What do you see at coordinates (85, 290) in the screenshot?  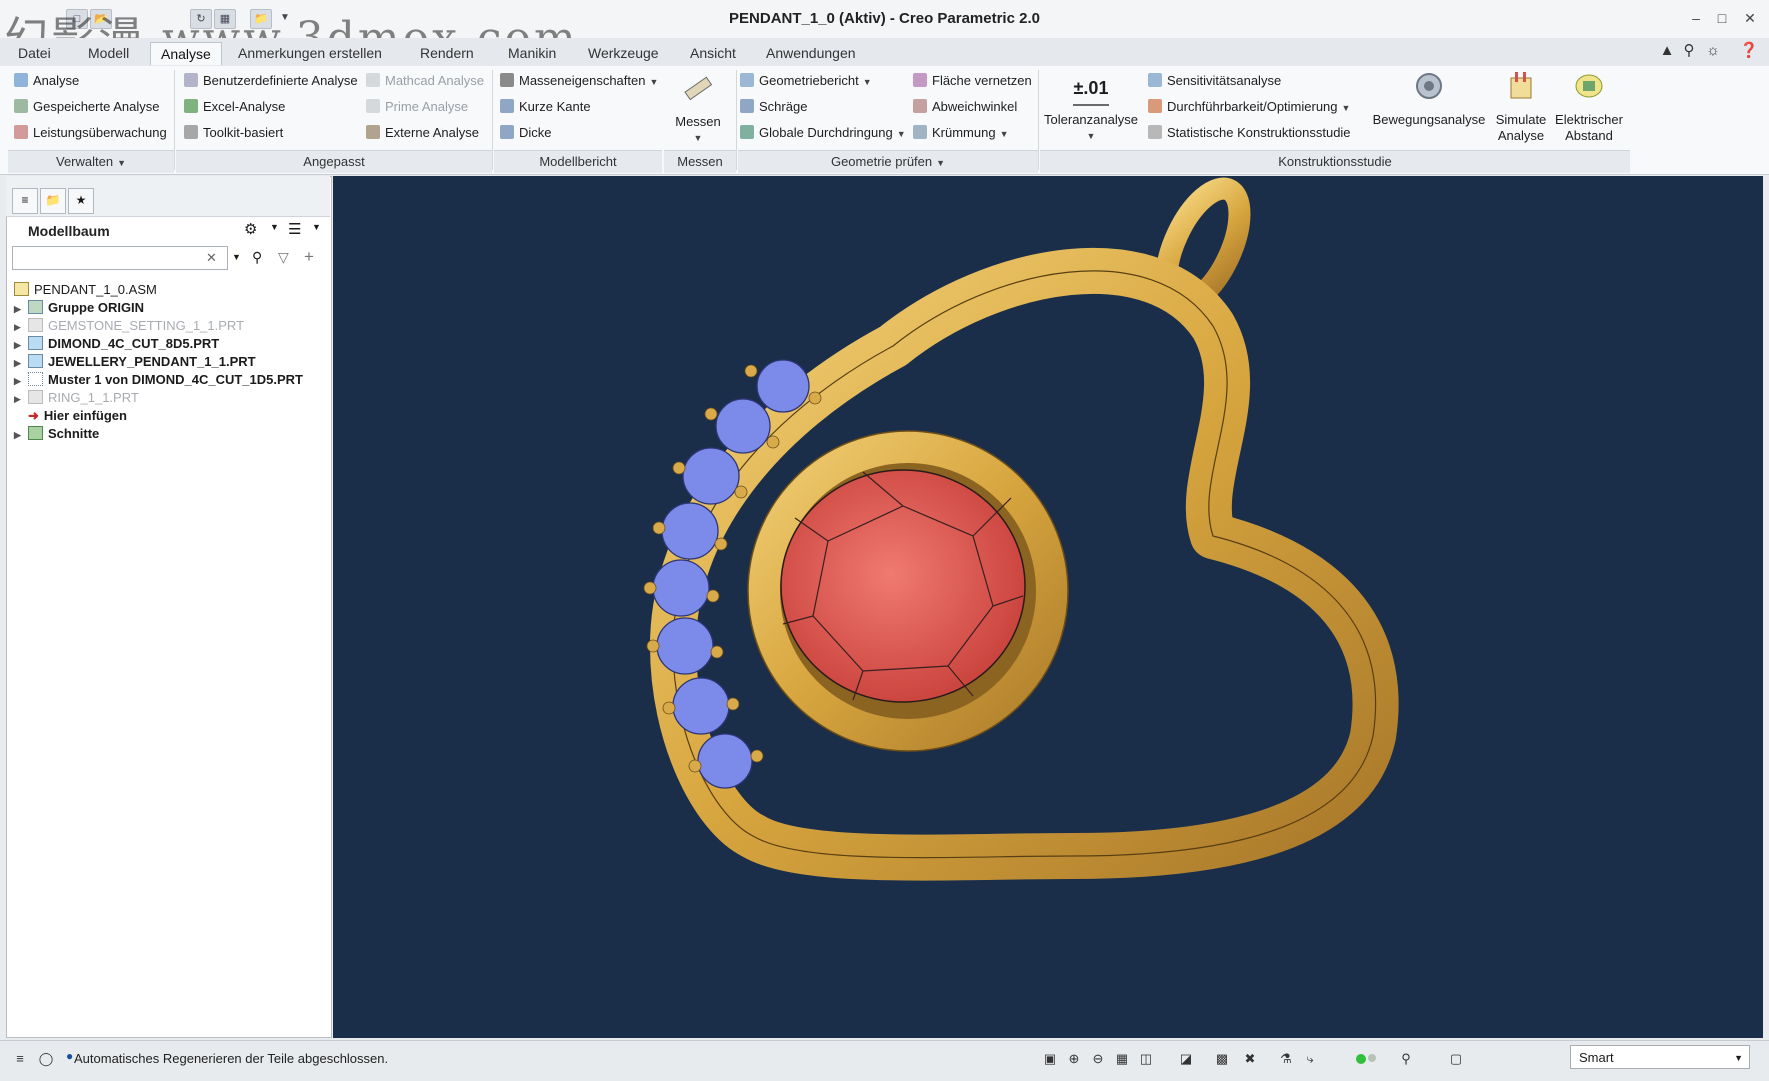 I see `tree-node-assembly: PENDANT_1_0.ASM` at bounding box center [85, 290].